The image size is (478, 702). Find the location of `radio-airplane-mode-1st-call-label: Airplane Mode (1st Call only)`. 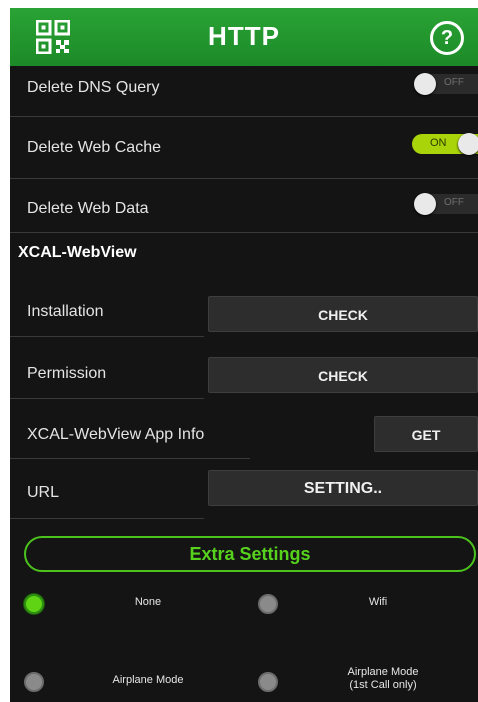

radio-airplane-mode-1st-call-label: Airplane Mode (1st Call only) is located at coordinates (383, 679).